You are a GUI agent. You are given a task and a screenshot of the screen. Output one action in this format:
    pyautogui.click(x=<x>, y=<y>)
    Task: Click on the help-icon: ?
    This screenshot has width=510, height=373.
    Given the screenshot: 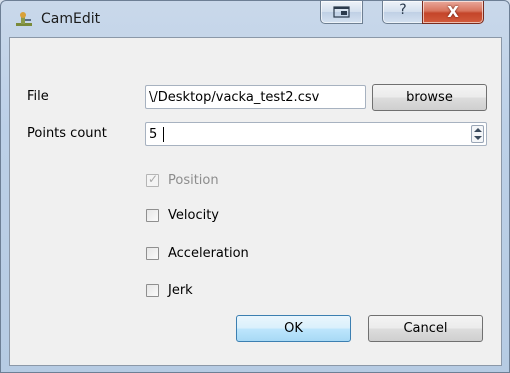 What is the action you would take?
    pyautogui.click(x=403, y=10)
    